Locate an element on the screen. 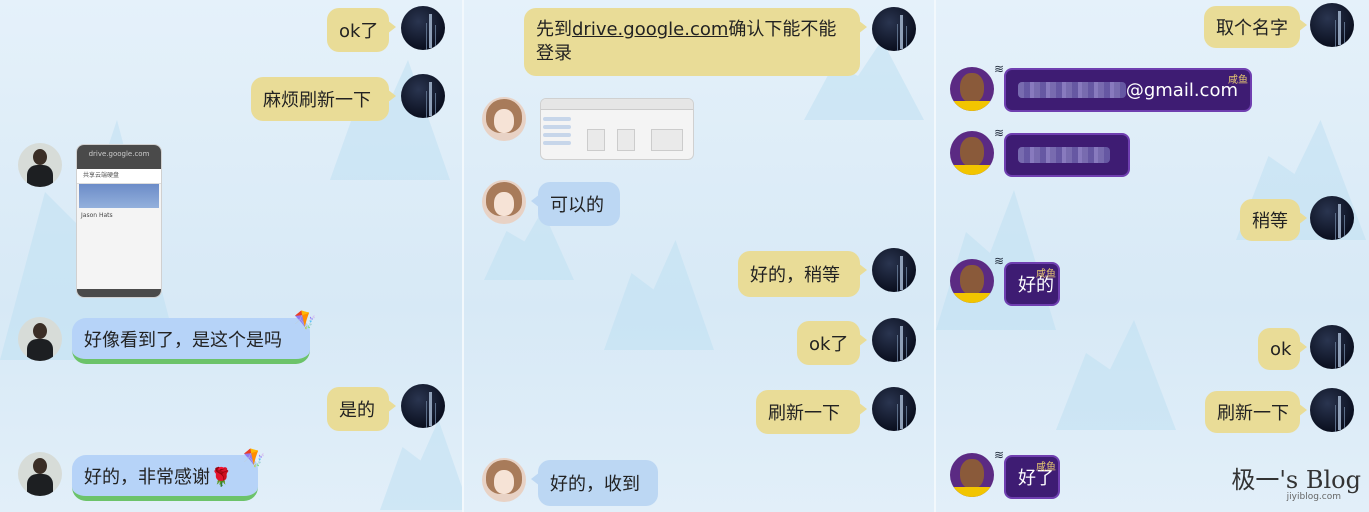 This screenshot has width=1369, height=512. message-text: 可以的 is located at coordinates (577, 205).